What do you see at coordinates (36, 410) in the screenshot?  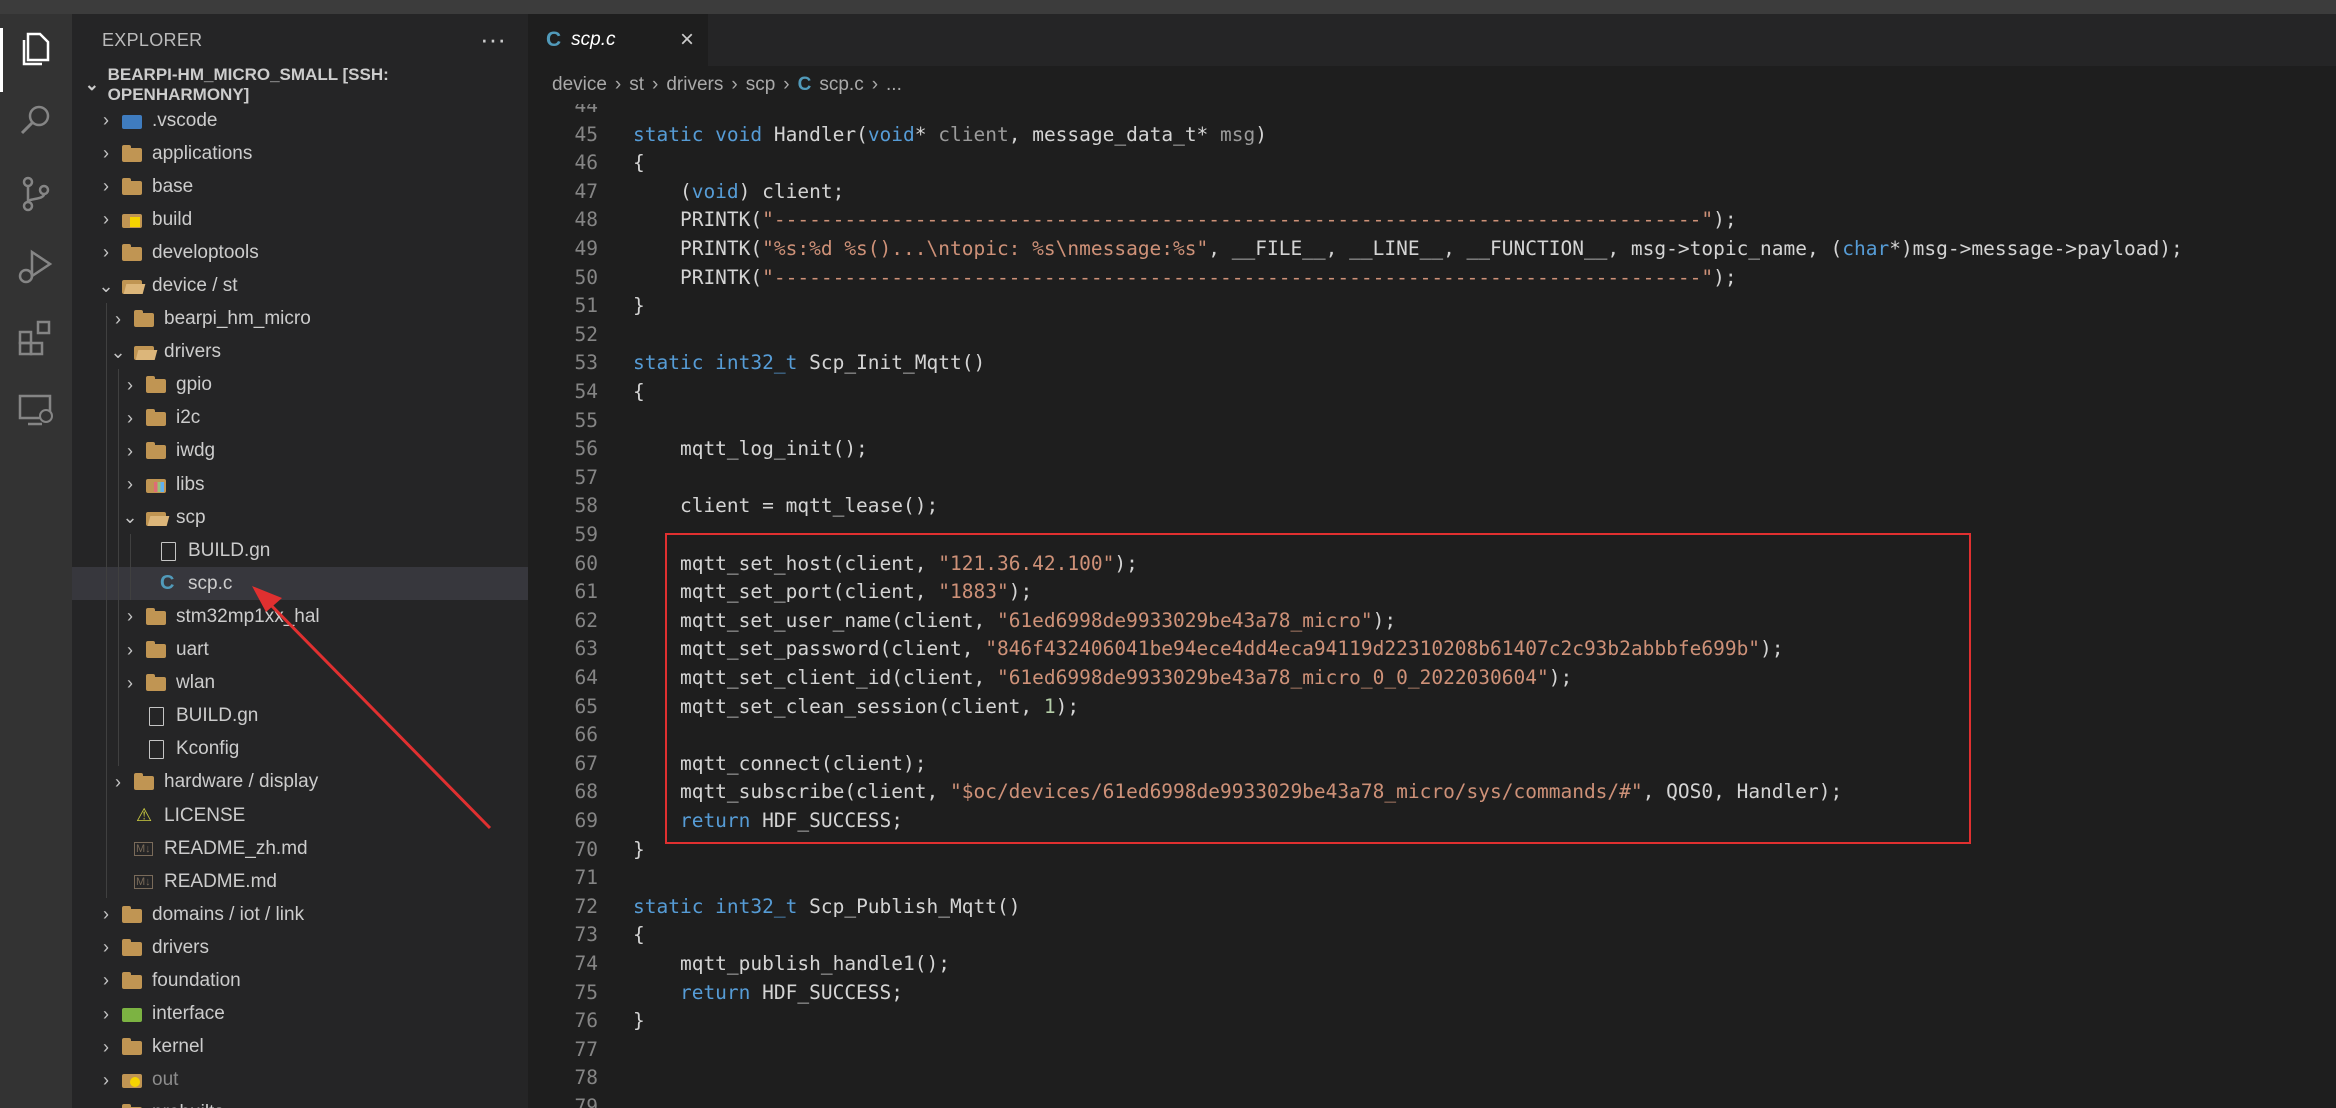 I see `remote-explorer-icon` at bounding box center [36, 410].